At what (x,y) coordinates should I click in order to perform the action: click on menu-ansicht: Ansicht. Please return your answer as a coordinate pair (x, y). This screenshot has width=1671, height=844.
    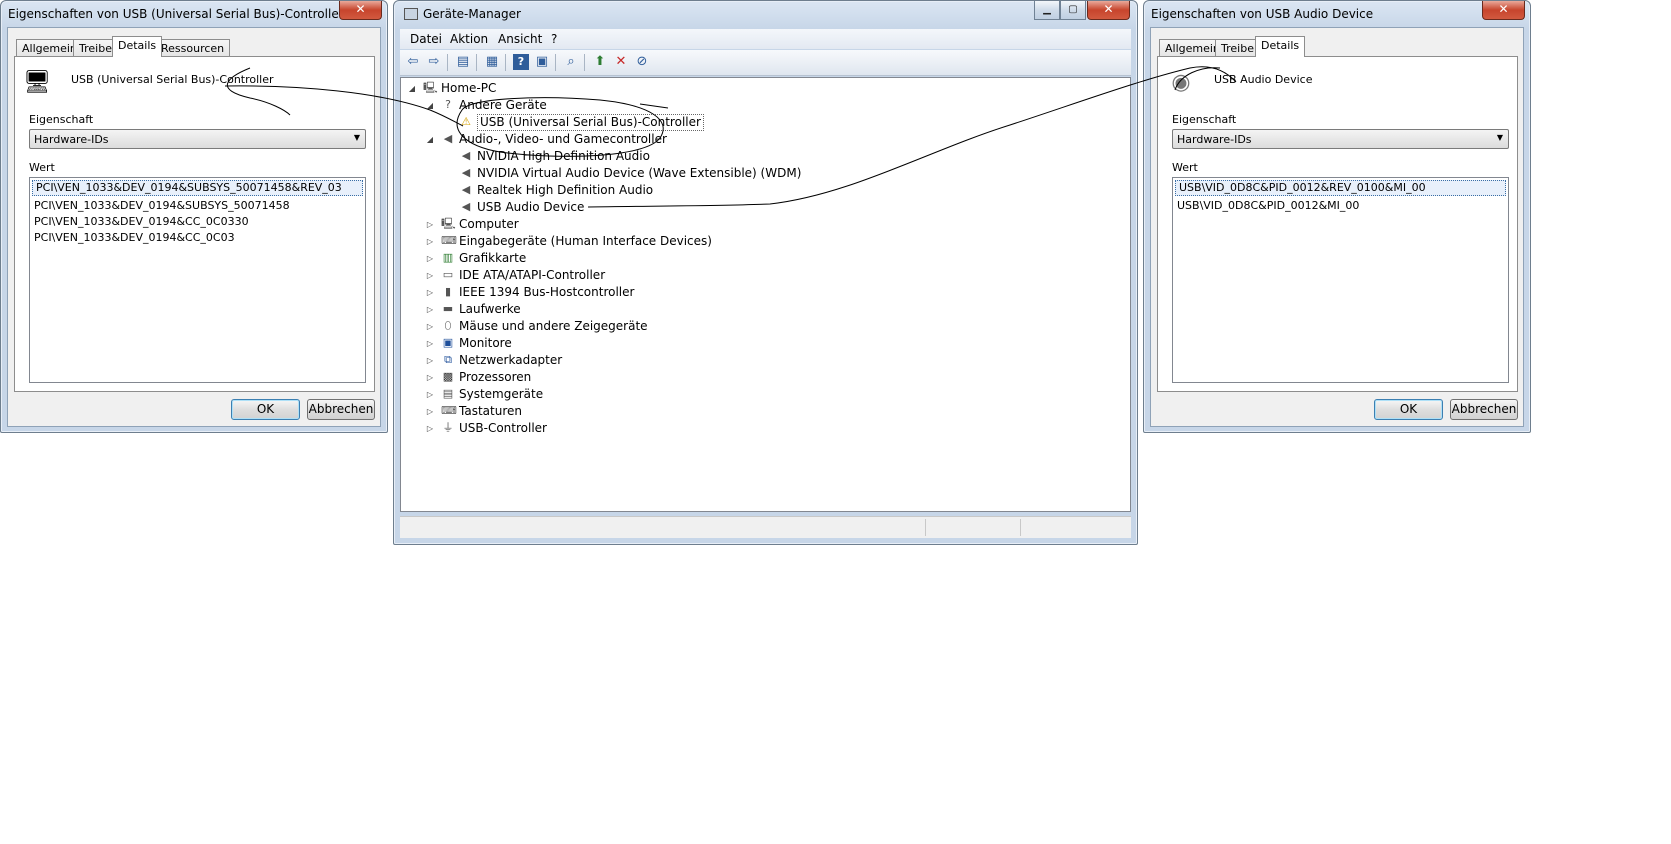
    Looking at the image, I should click on (520, 39).